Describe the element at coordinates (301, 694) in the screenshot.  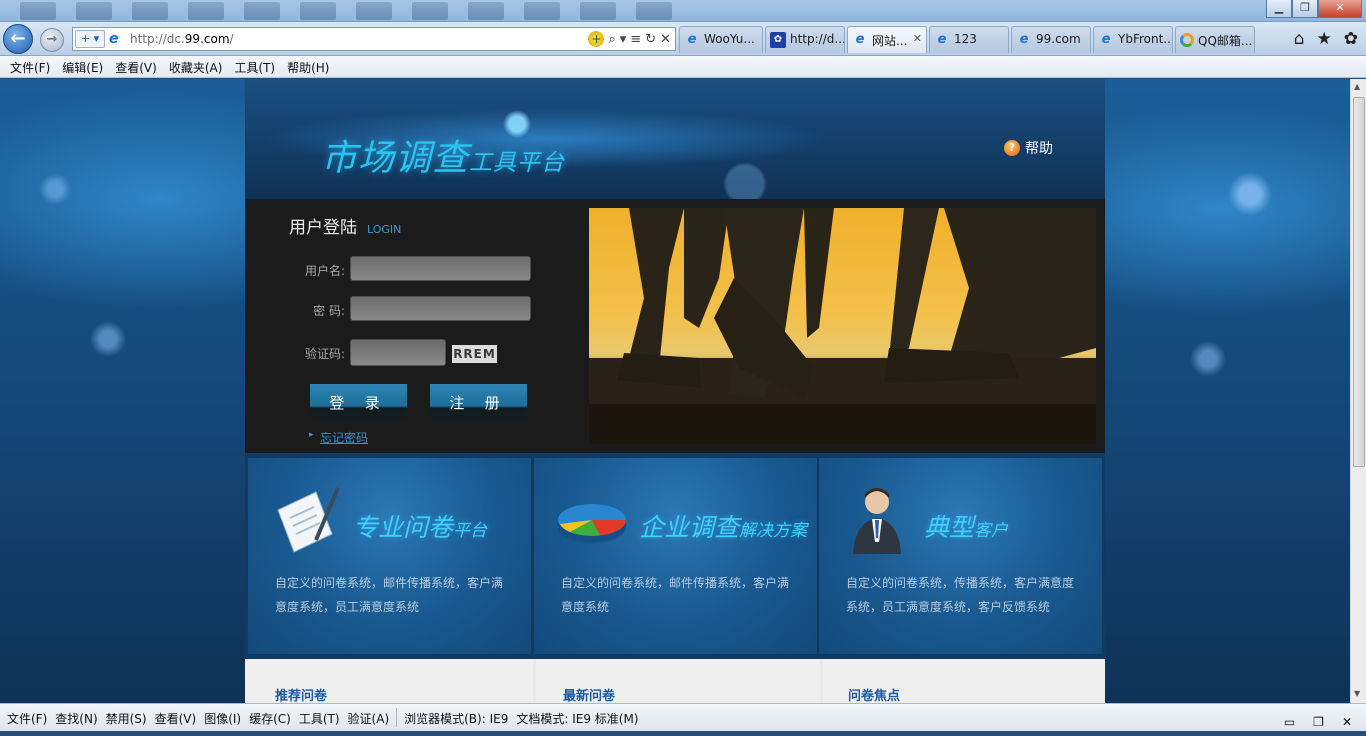
I see `list-title-recommended: 推荐问卷` at that location.